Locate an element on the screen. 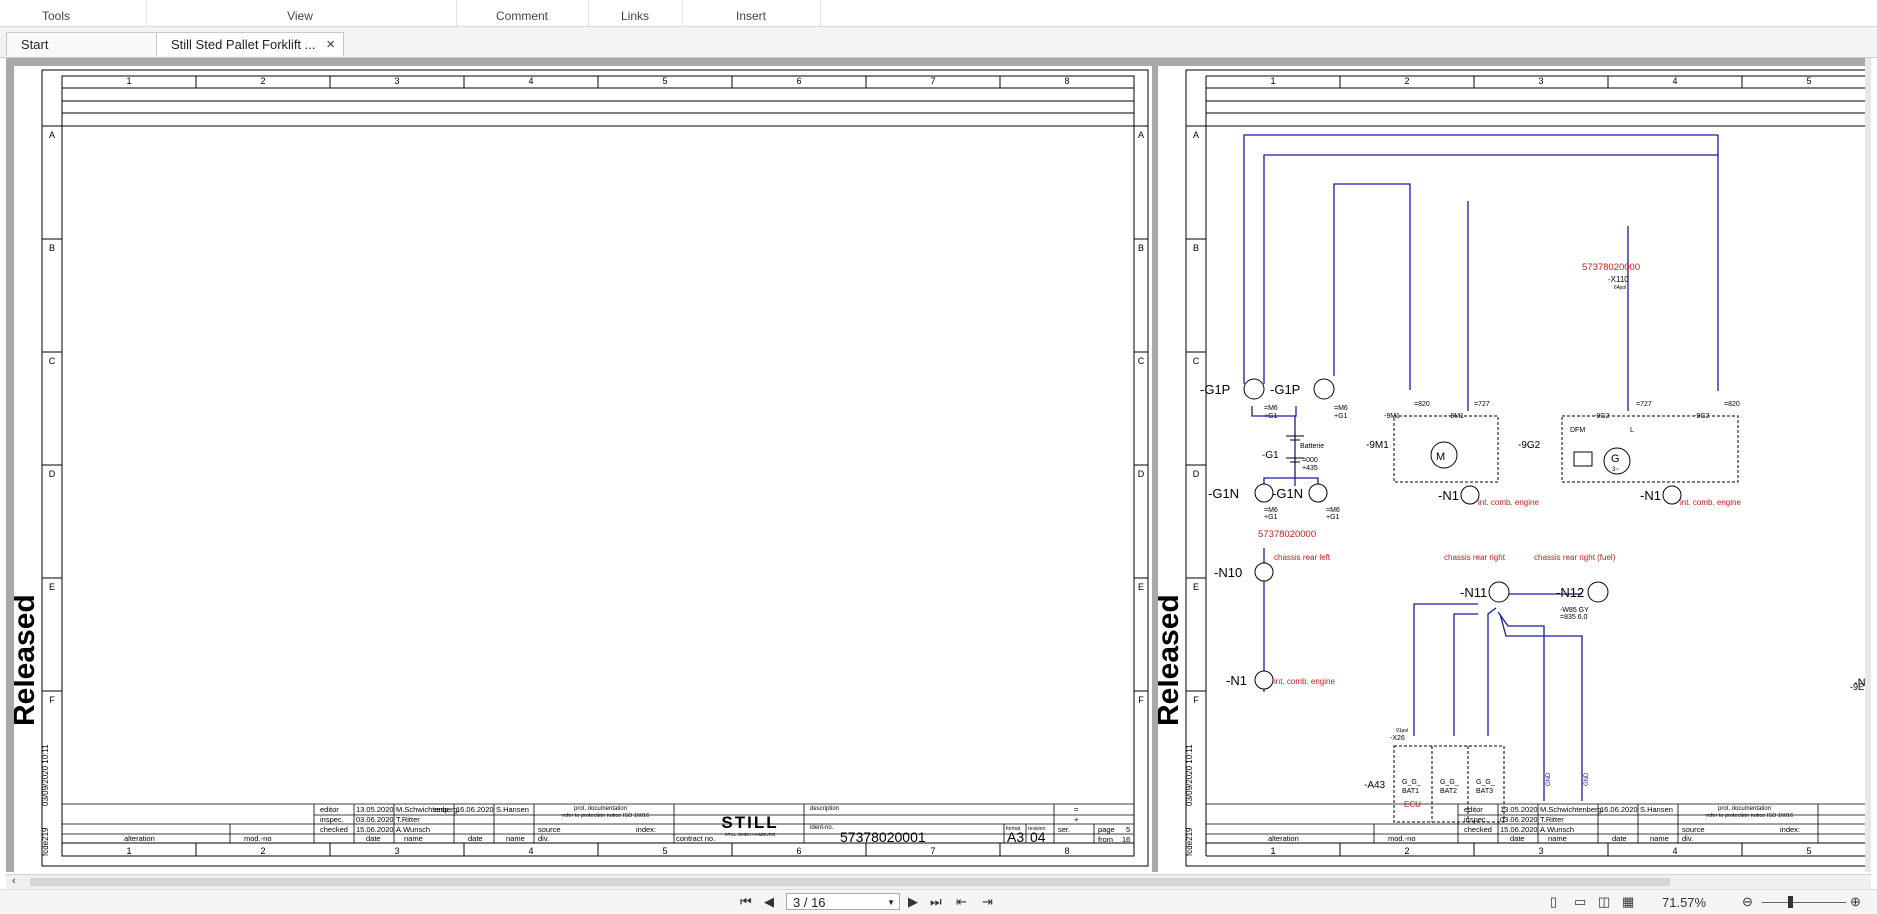 The image size is (1877, 914). generator-symbol: G is located at coordinates (1615, 459).